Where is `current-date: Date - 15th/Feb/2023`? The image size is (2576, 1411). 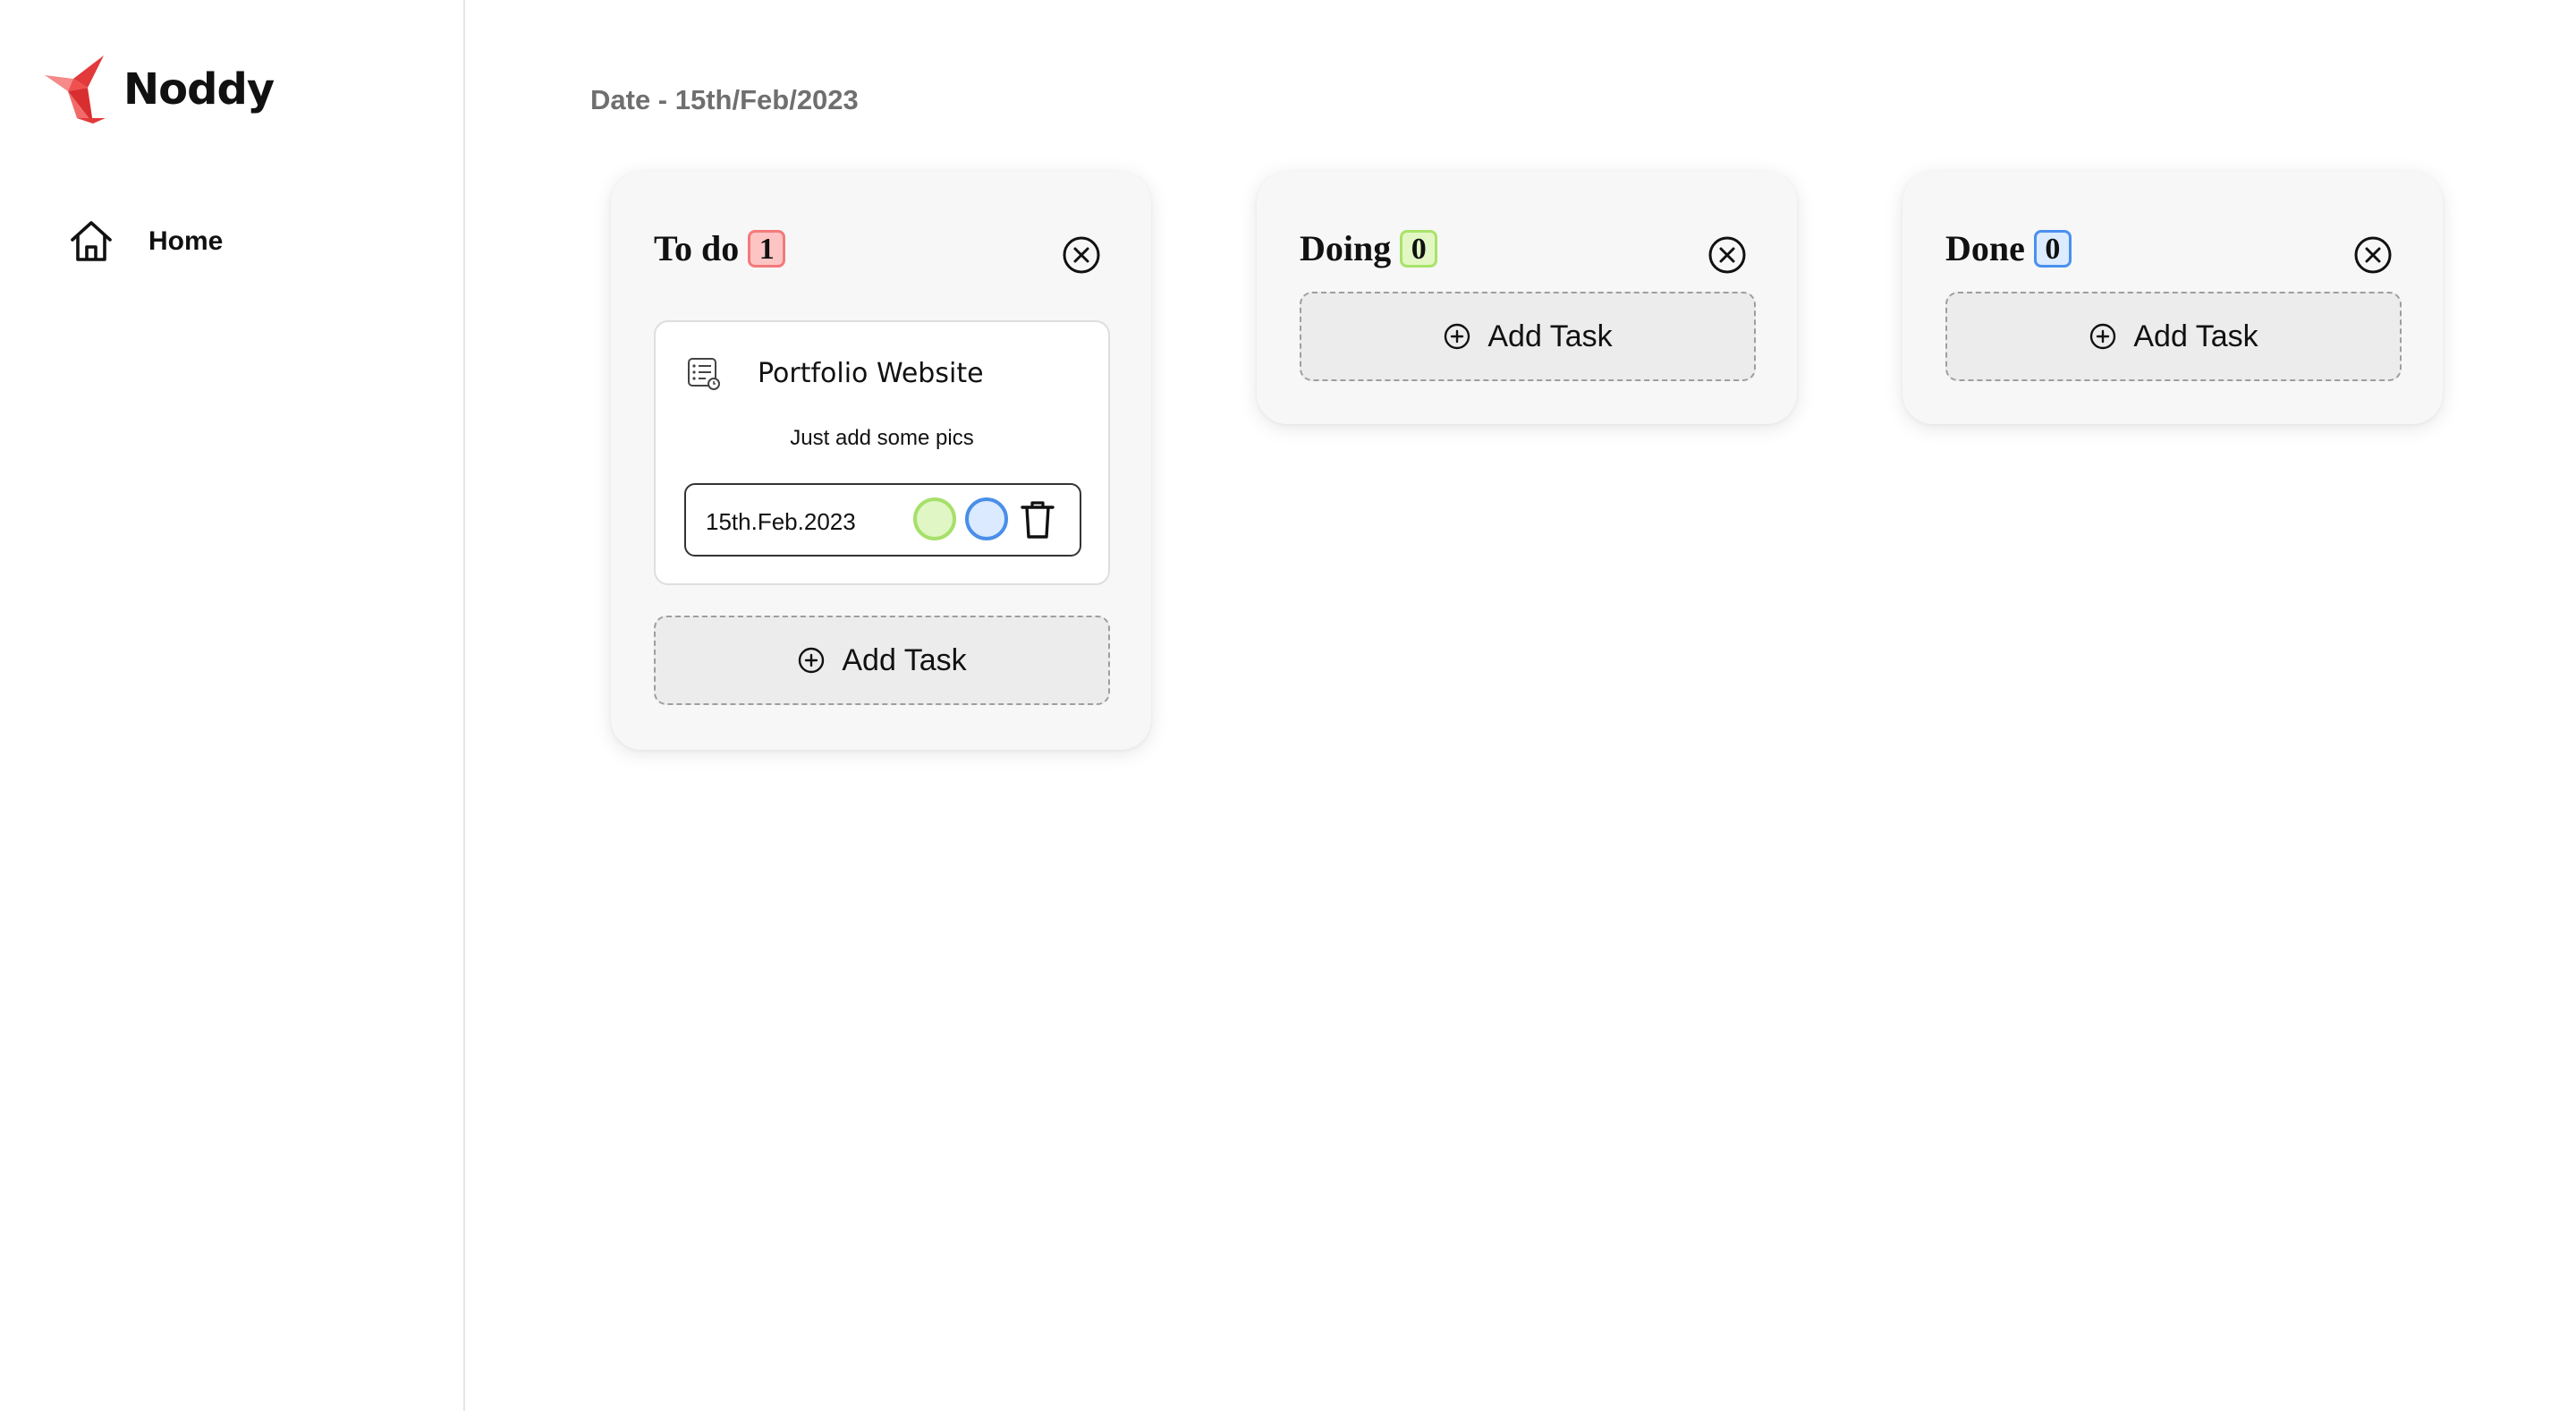 current-date: Date - 15th/Feb/2023 is located at coordinates (724, 99).